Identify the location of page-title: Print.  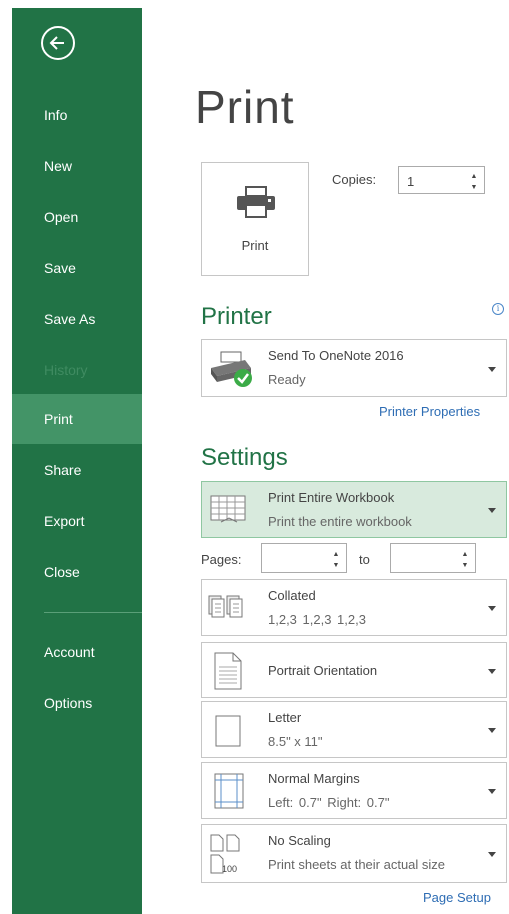
(245, 107).